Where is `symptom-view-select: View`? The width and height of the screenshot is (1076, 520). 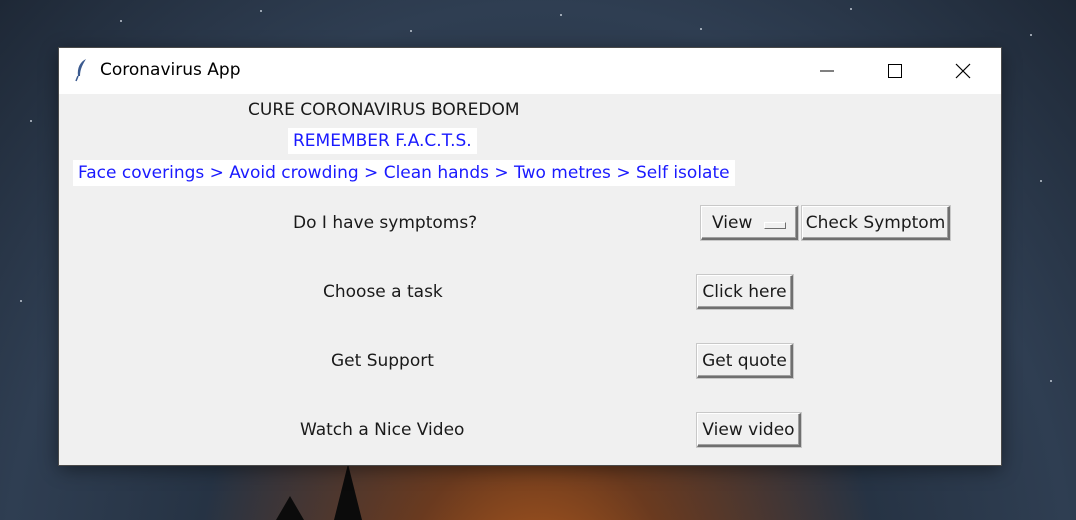
symptom-view-select: View is located at coordinates (749, 223).